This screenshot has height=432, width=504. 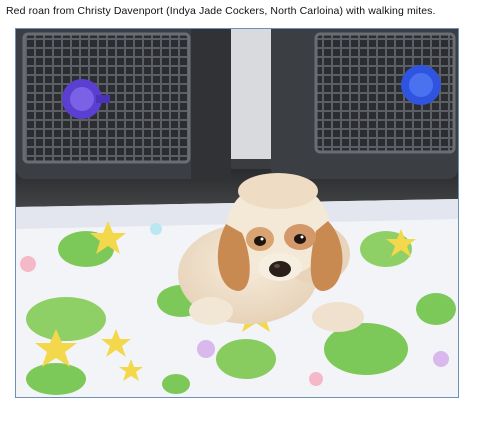 I want to click on left-crate, so click(x=123, y=104).